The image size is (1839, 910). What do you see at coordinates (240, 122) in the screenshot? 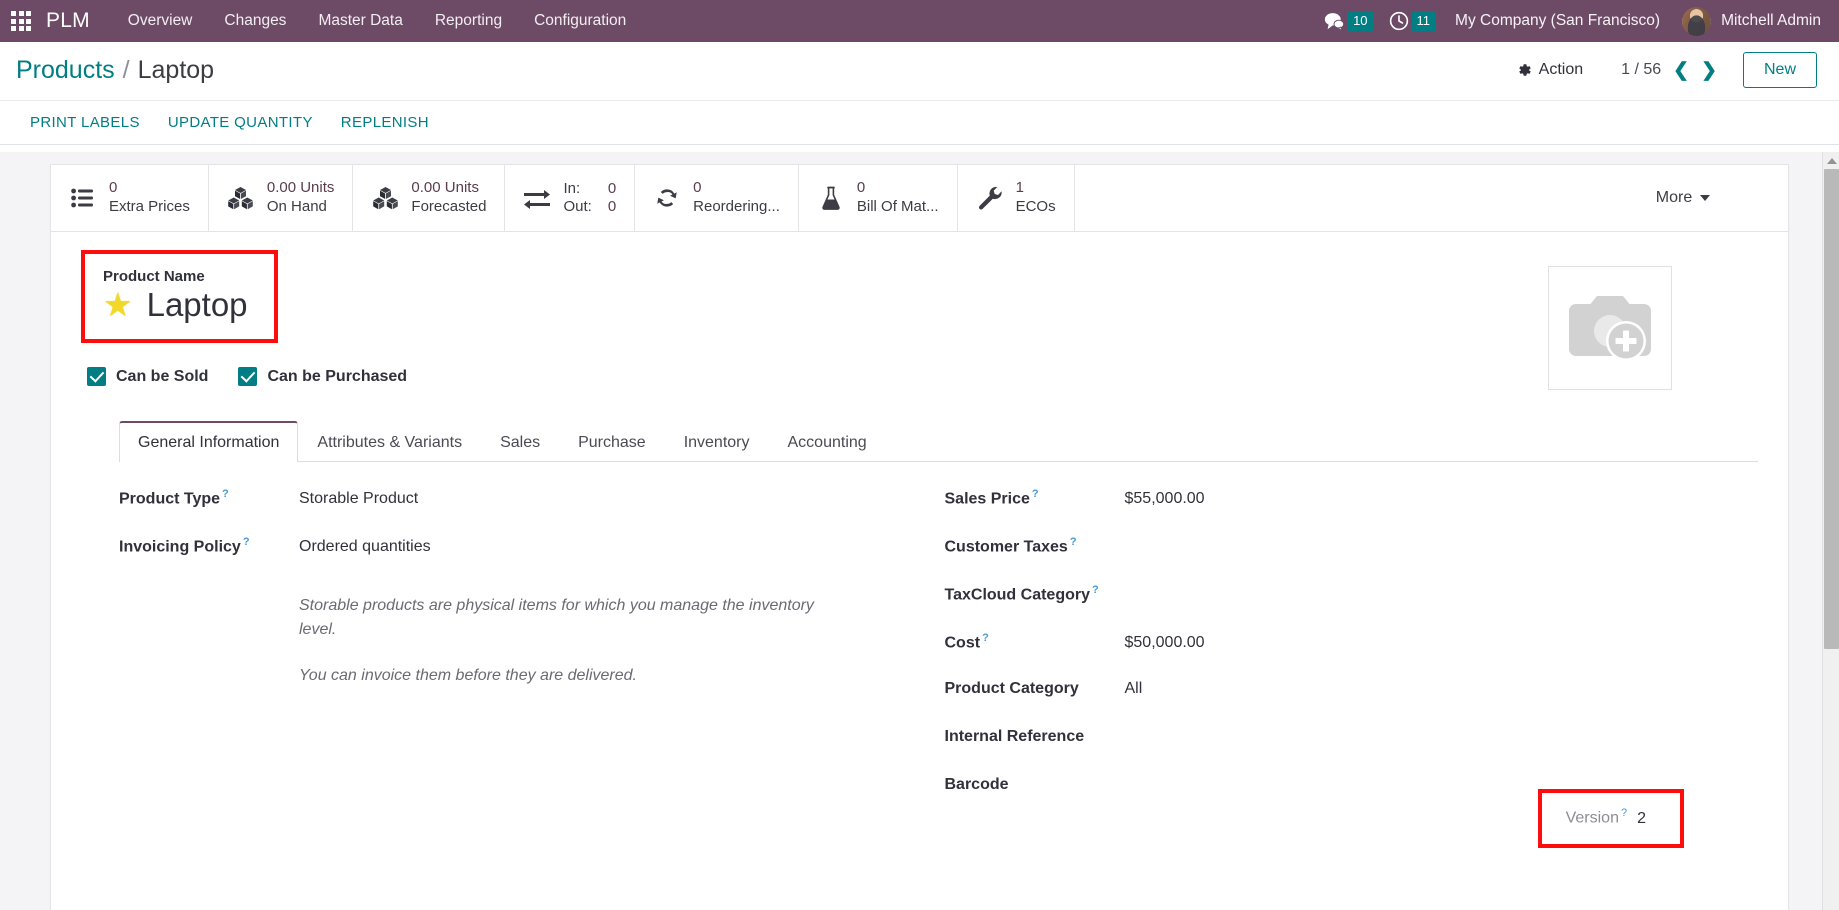
I see `update-quantity-button: UPDATE QUANTITY` at bounding box center [240, 122].